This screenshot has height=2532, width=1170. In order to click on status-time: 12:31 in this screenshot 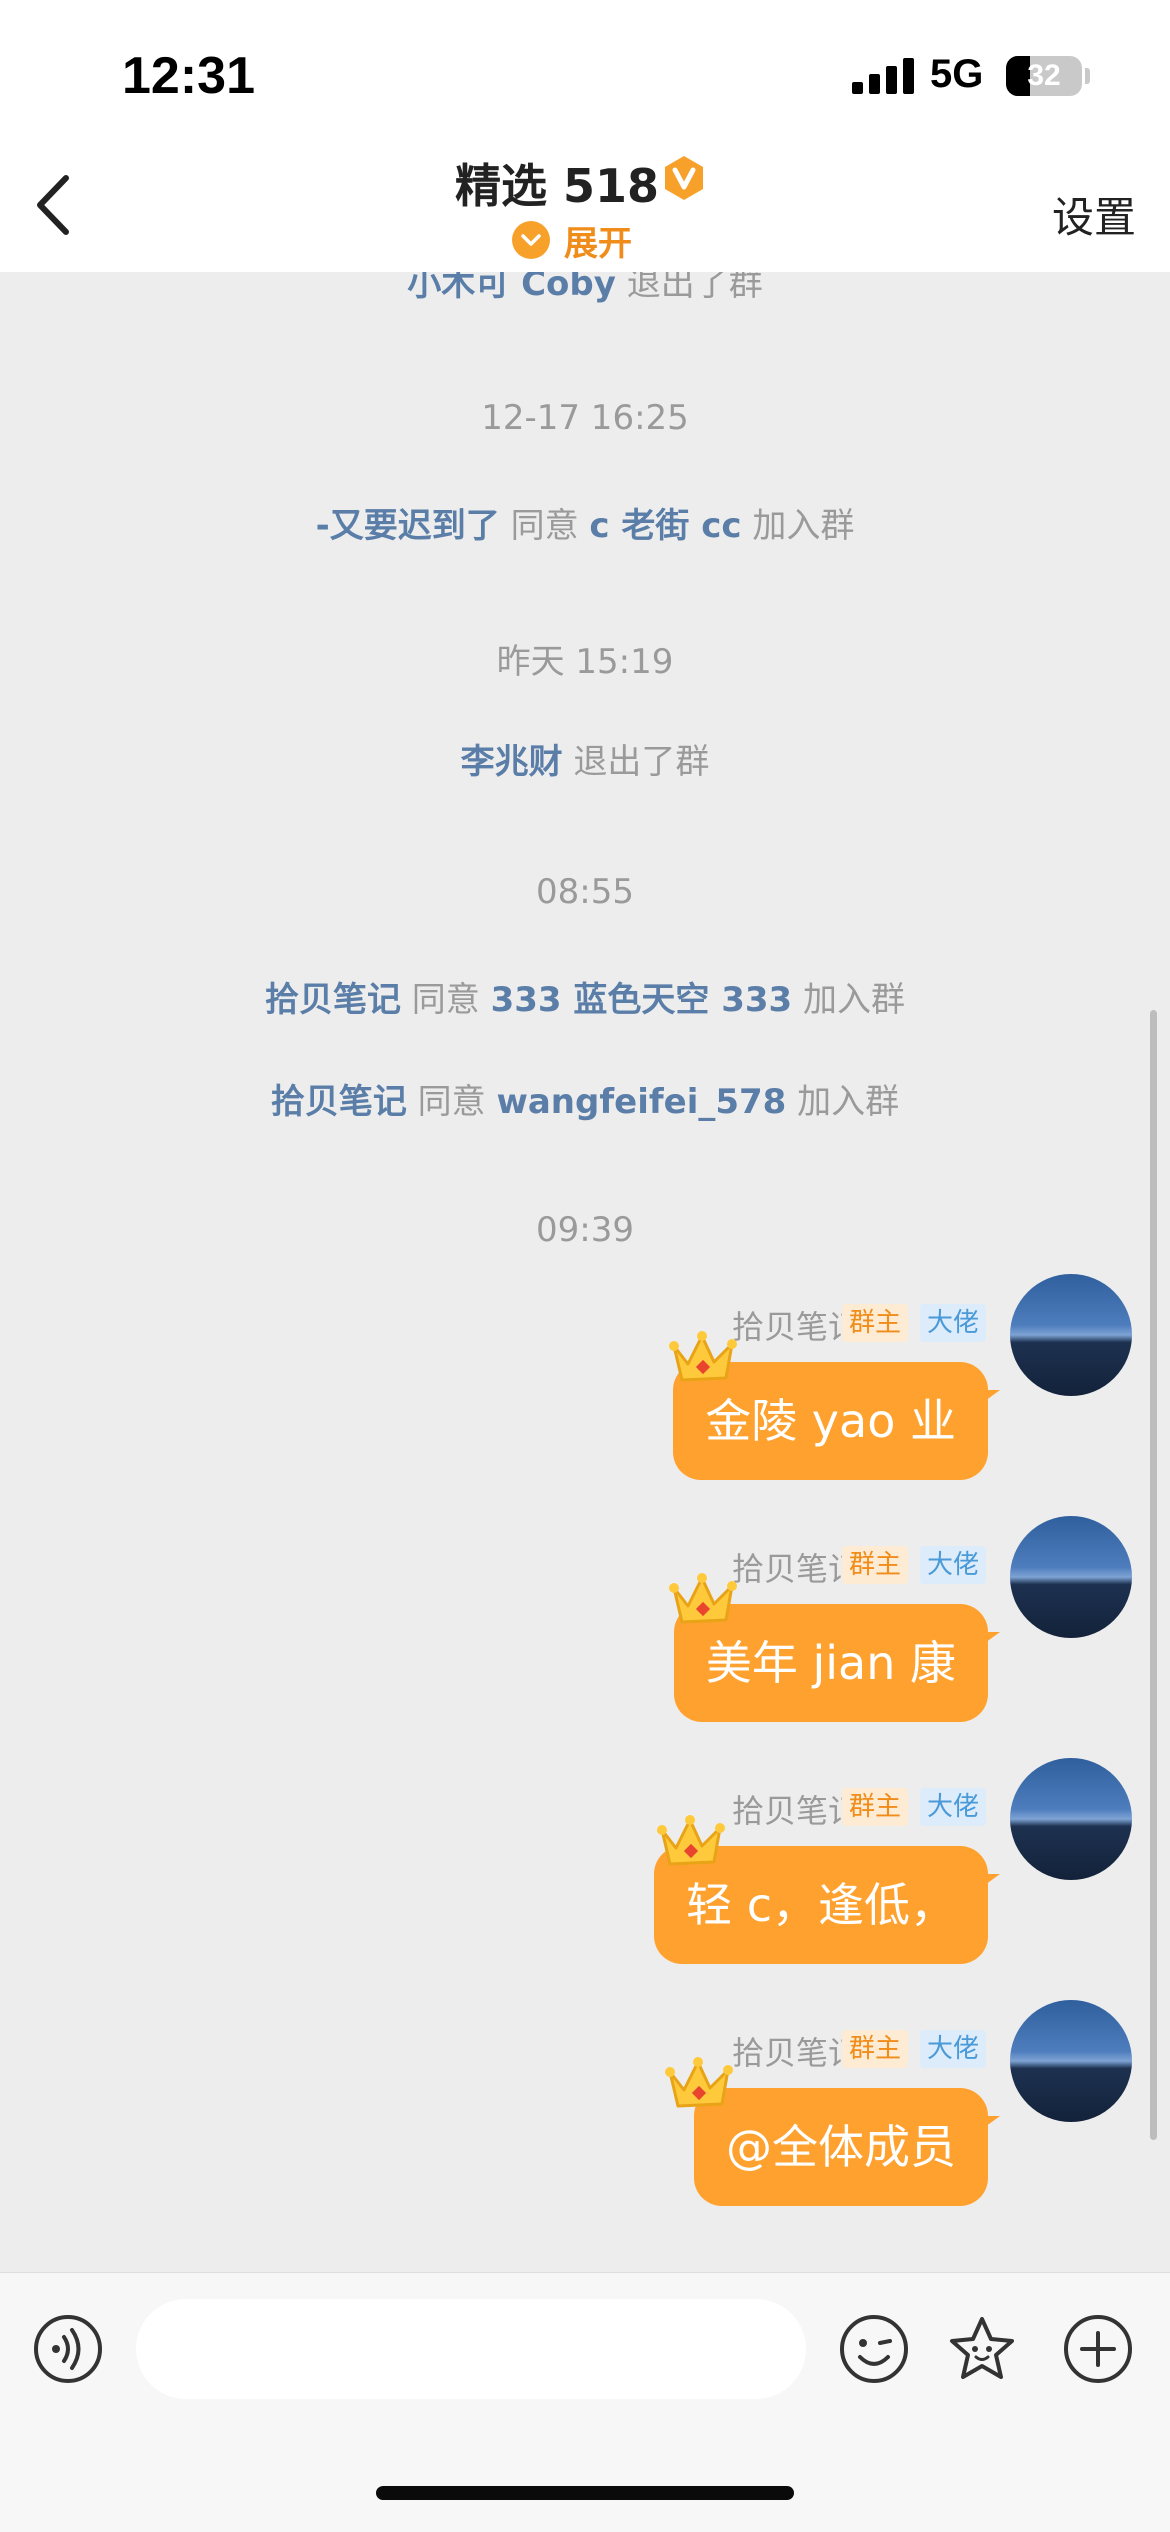, I will do `click(188, 76)`.